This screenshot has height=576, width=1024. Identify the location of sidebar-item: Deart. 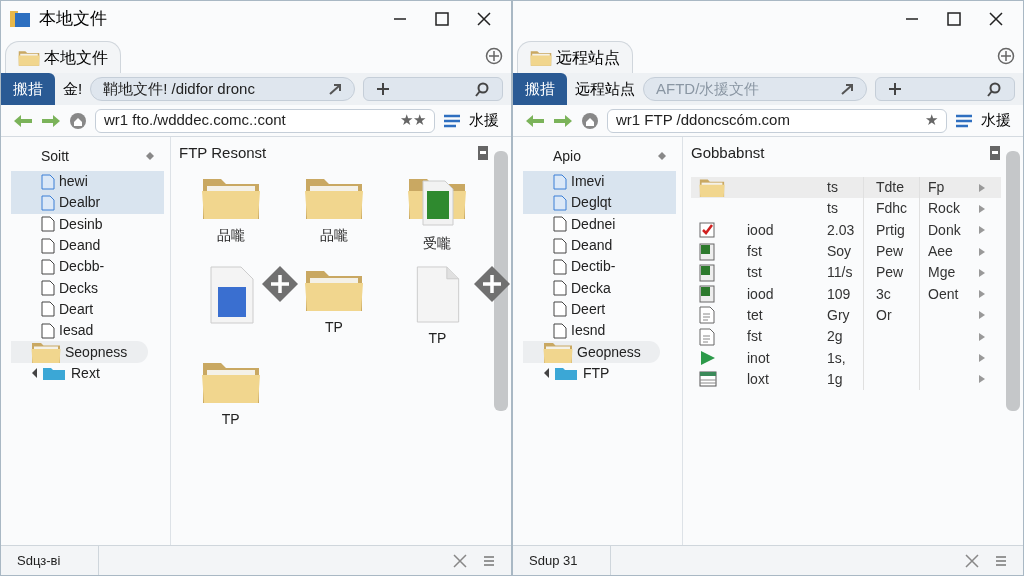
(87, 309).